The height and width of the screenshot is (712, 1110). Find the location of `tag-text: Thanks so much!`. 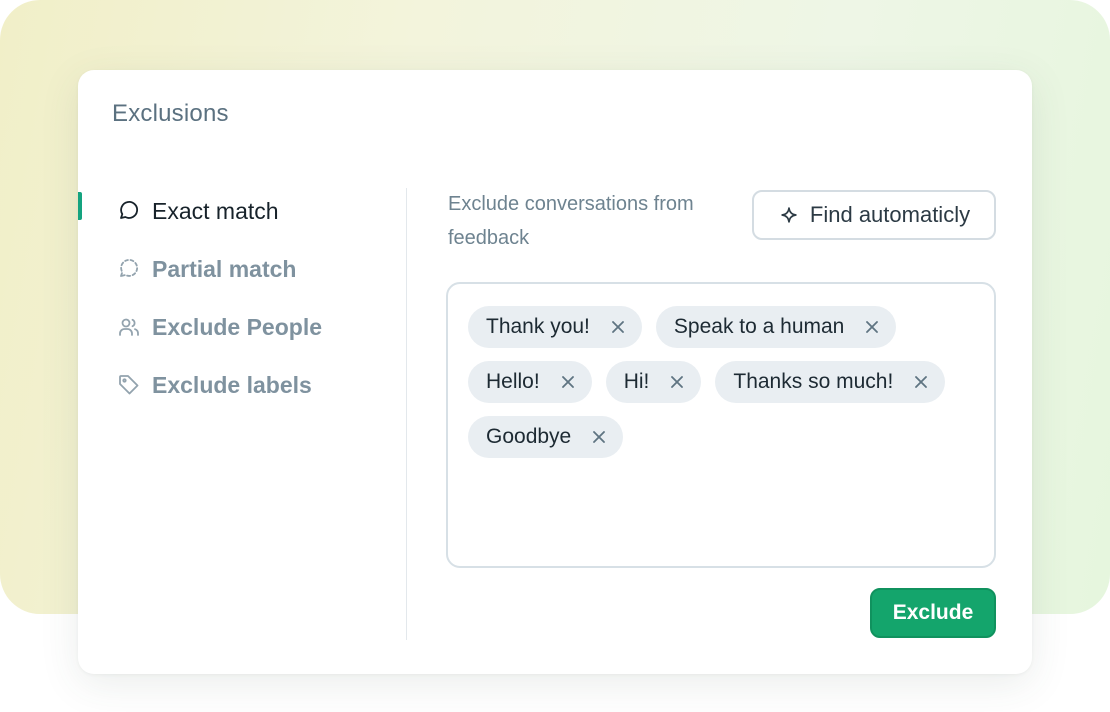

tag-text: Thanks so much! is located at coordinates (813, 381).